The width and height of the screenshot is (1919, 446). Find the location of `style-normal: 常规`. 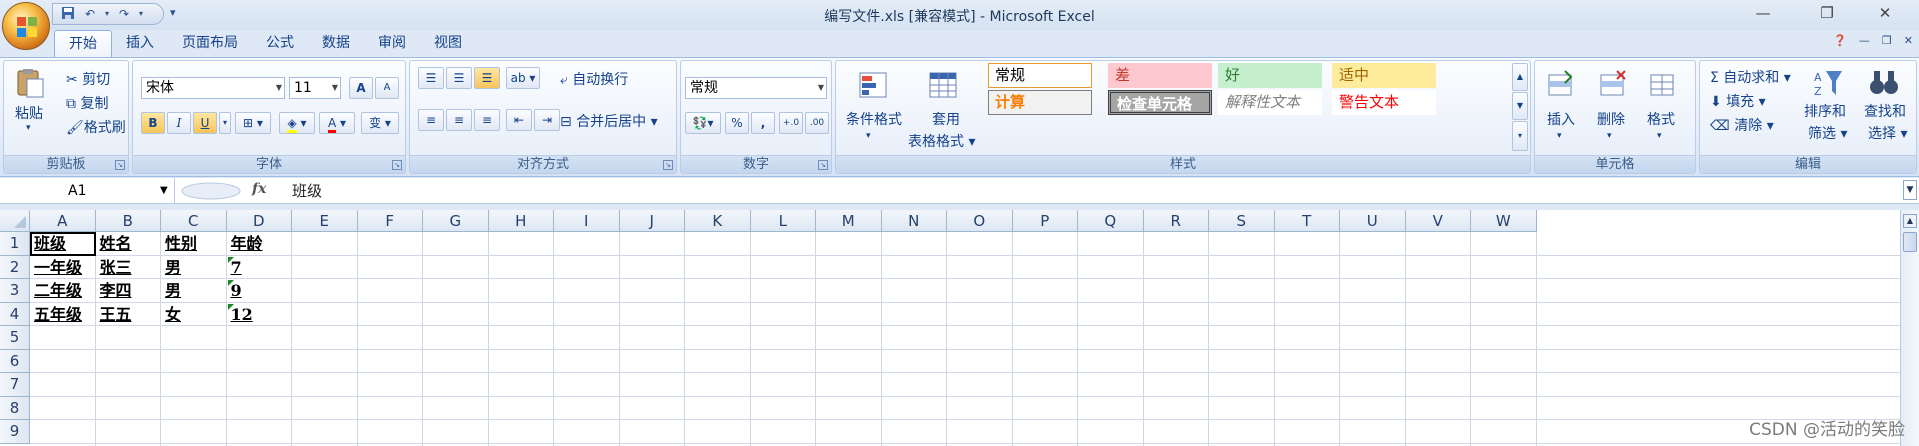

style-normal: 常规 is located at coordinates (1040, 75).